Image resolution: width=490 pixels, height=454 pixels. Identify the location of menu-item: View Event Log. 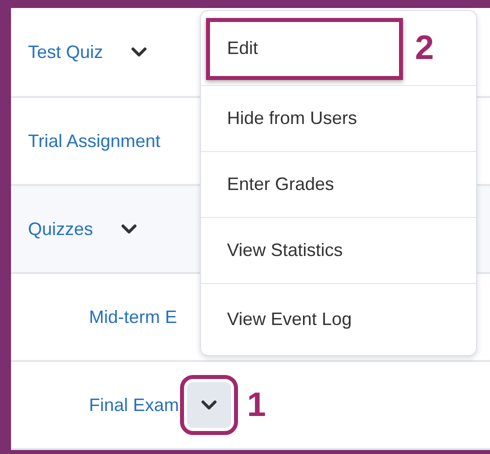
(338, 319).